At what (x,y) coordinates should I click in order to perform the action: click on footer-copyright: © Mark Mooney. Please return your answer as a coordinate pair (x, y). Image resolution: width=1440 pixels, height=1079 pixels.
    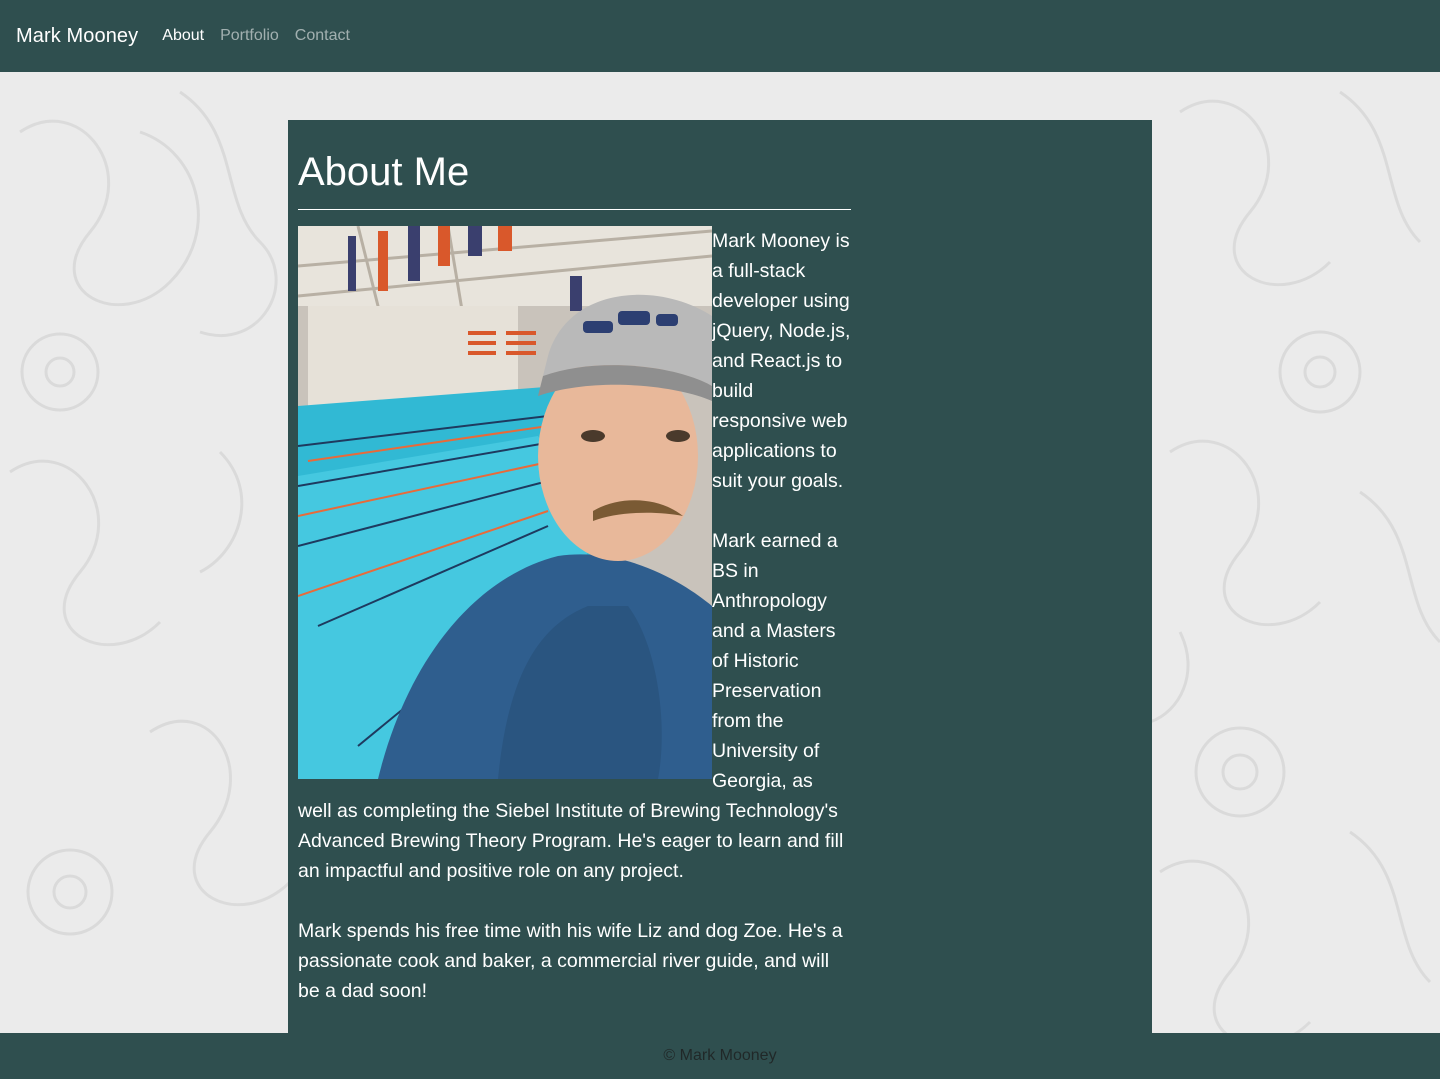
    Looking at the image, I should click on (720, 1055).